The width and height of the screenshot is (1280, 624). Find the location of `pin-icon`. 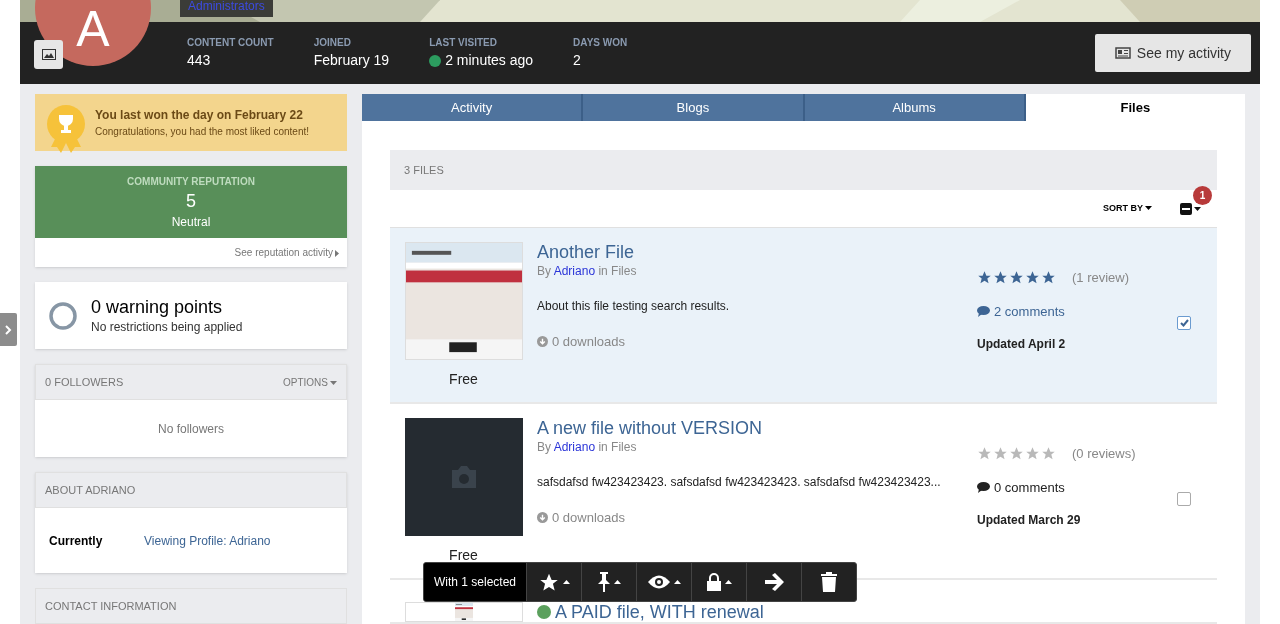

pin-icon is located at coordinates (604, 582).